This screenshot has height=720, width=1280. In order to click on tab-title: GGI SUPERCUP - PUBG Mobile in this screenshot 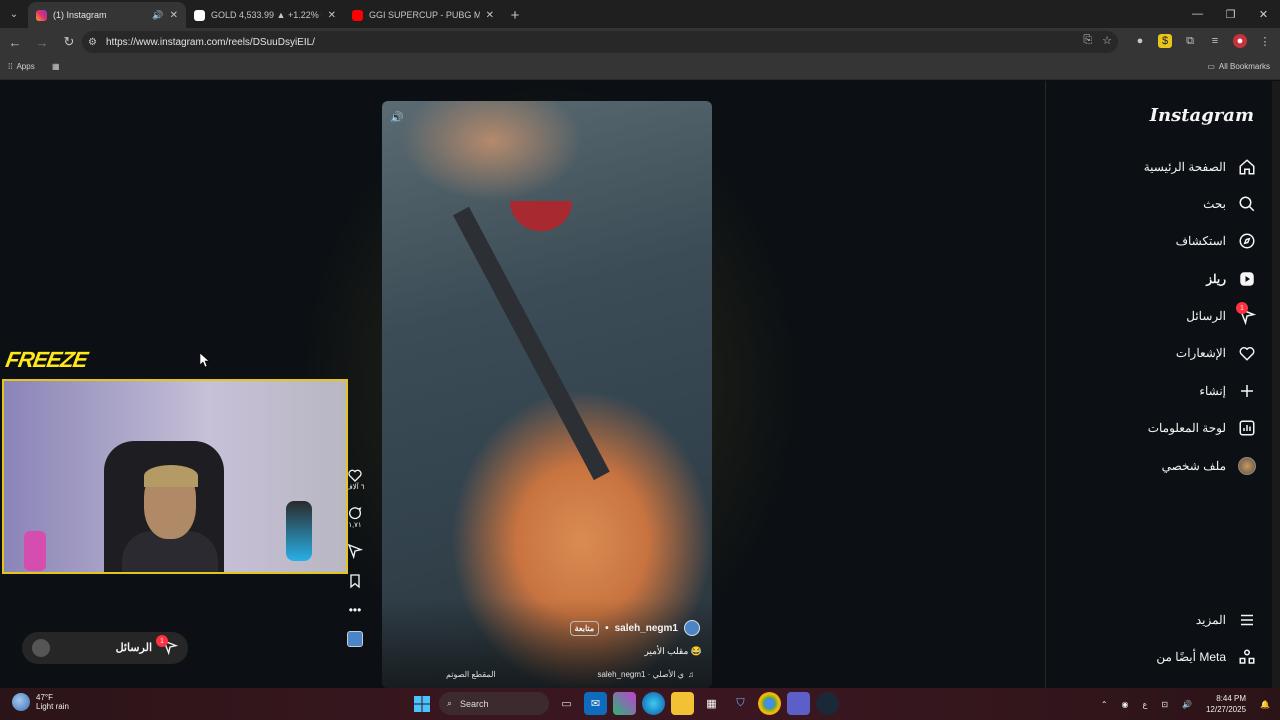, I will do `click(424, 15)`.